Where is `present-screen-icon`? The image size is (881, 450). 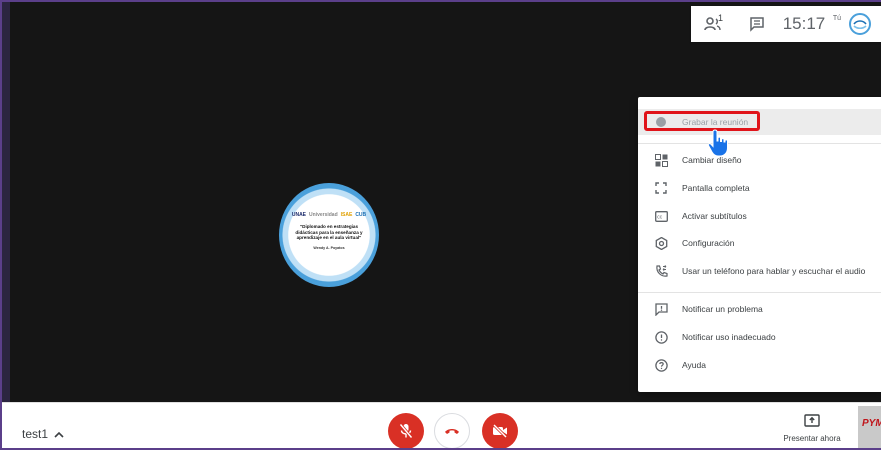 present-screen-icon is located at coordinates (812, 420).